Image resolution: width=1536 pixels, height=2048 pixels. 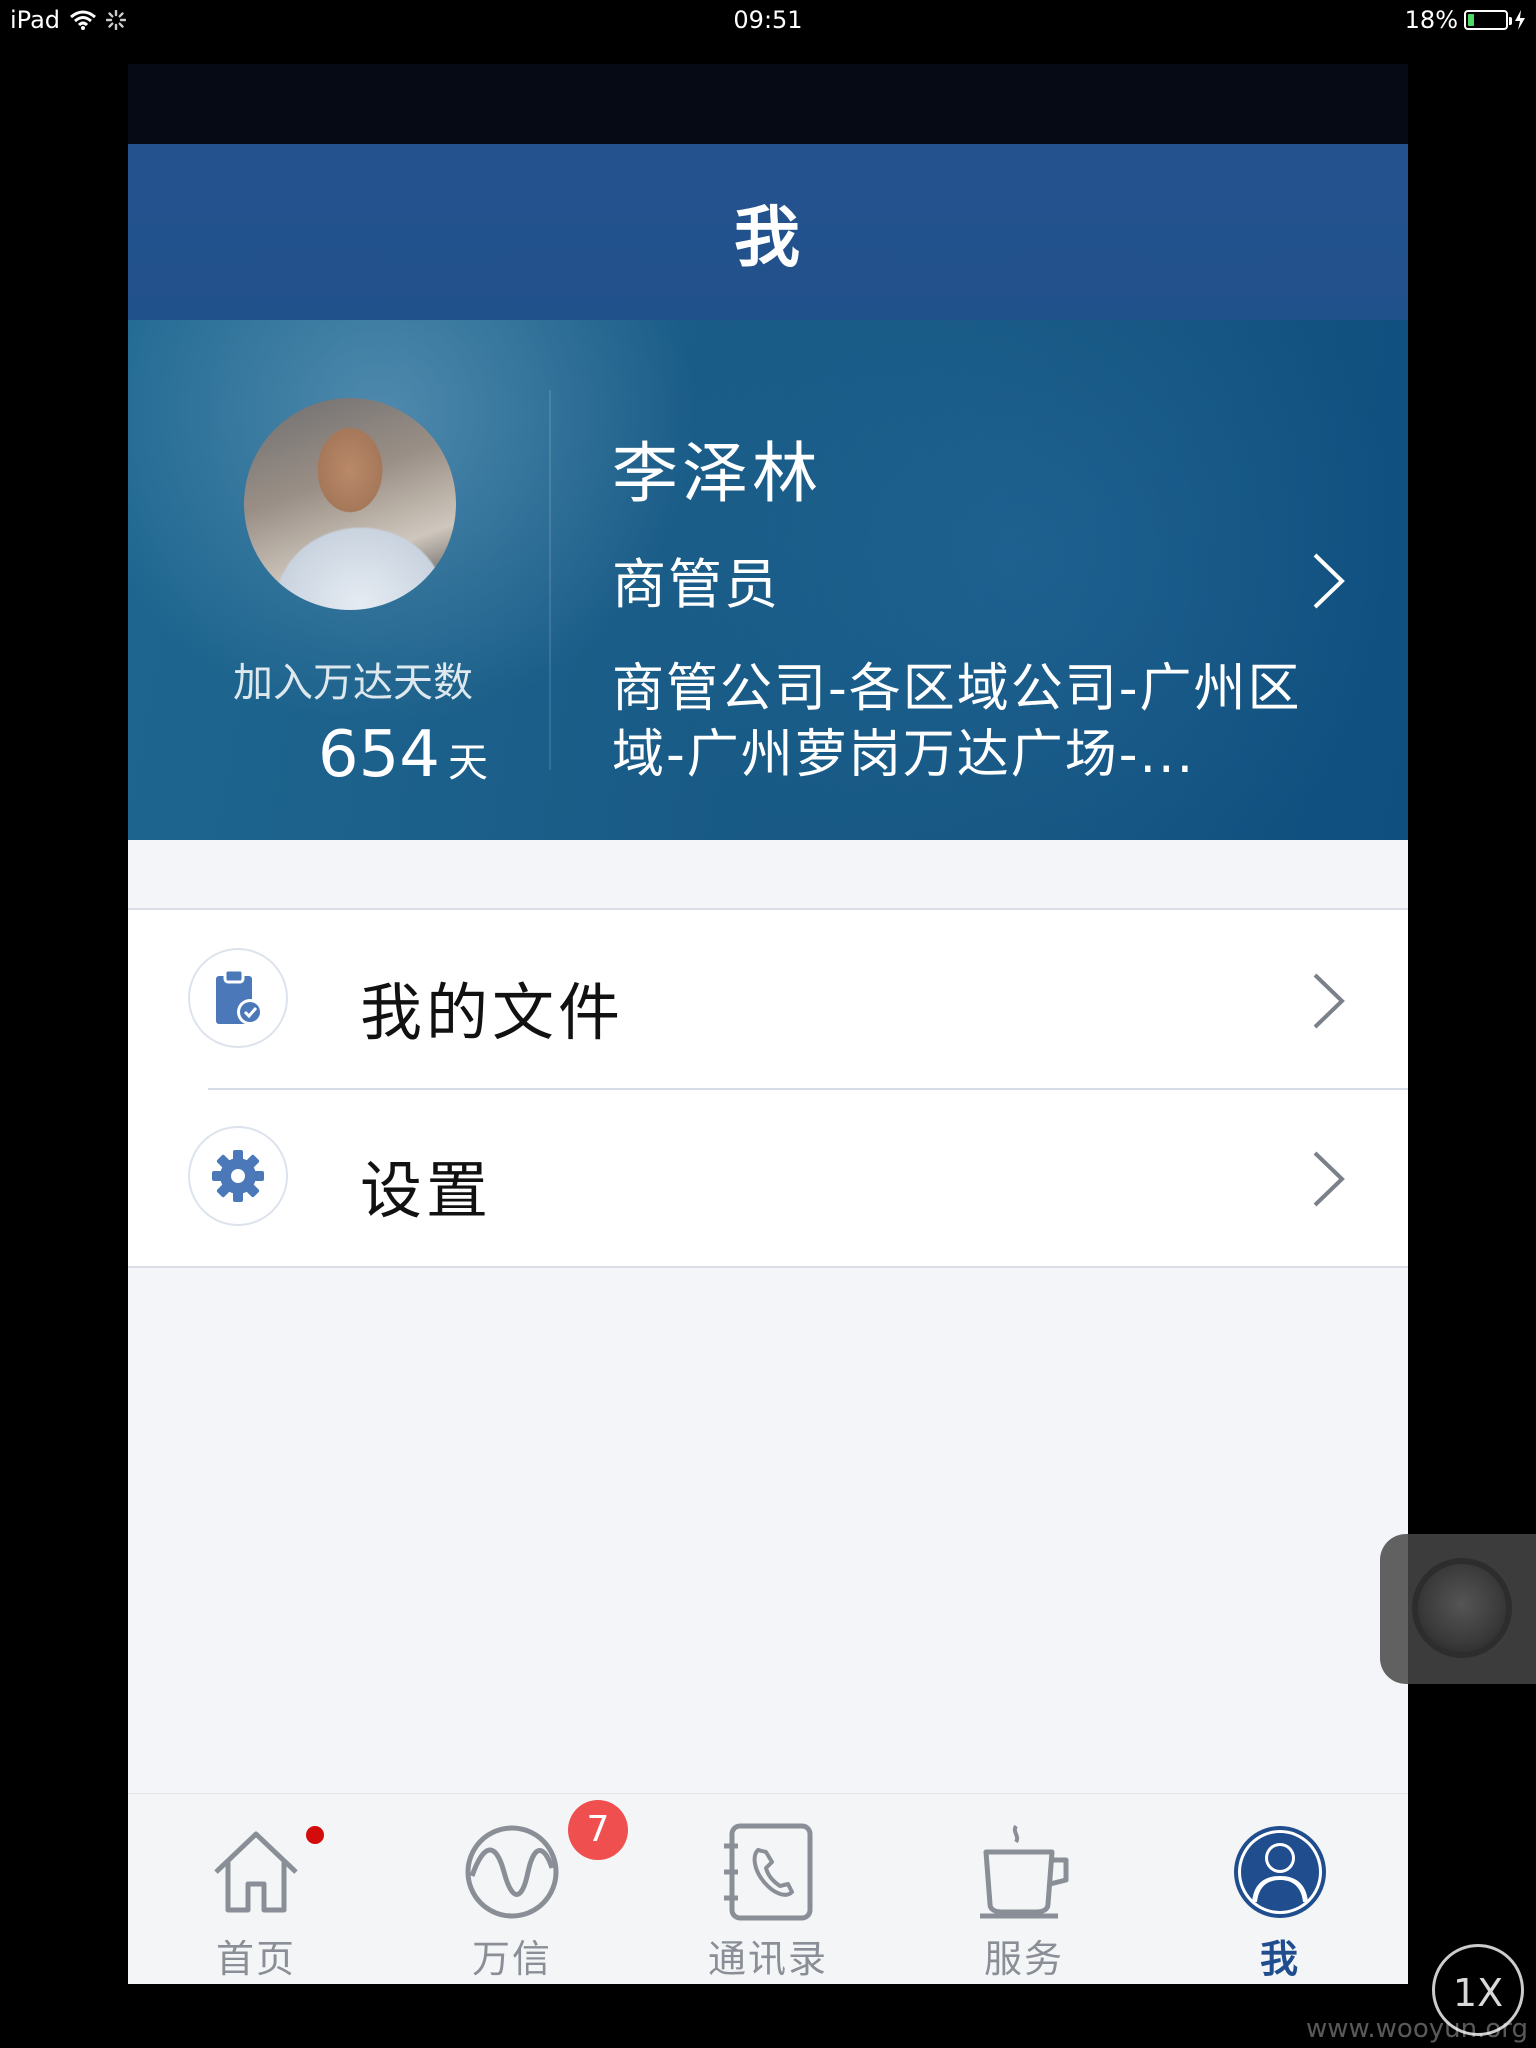 I want to click on tab-label: 首页, so click(x=255, y=1959).